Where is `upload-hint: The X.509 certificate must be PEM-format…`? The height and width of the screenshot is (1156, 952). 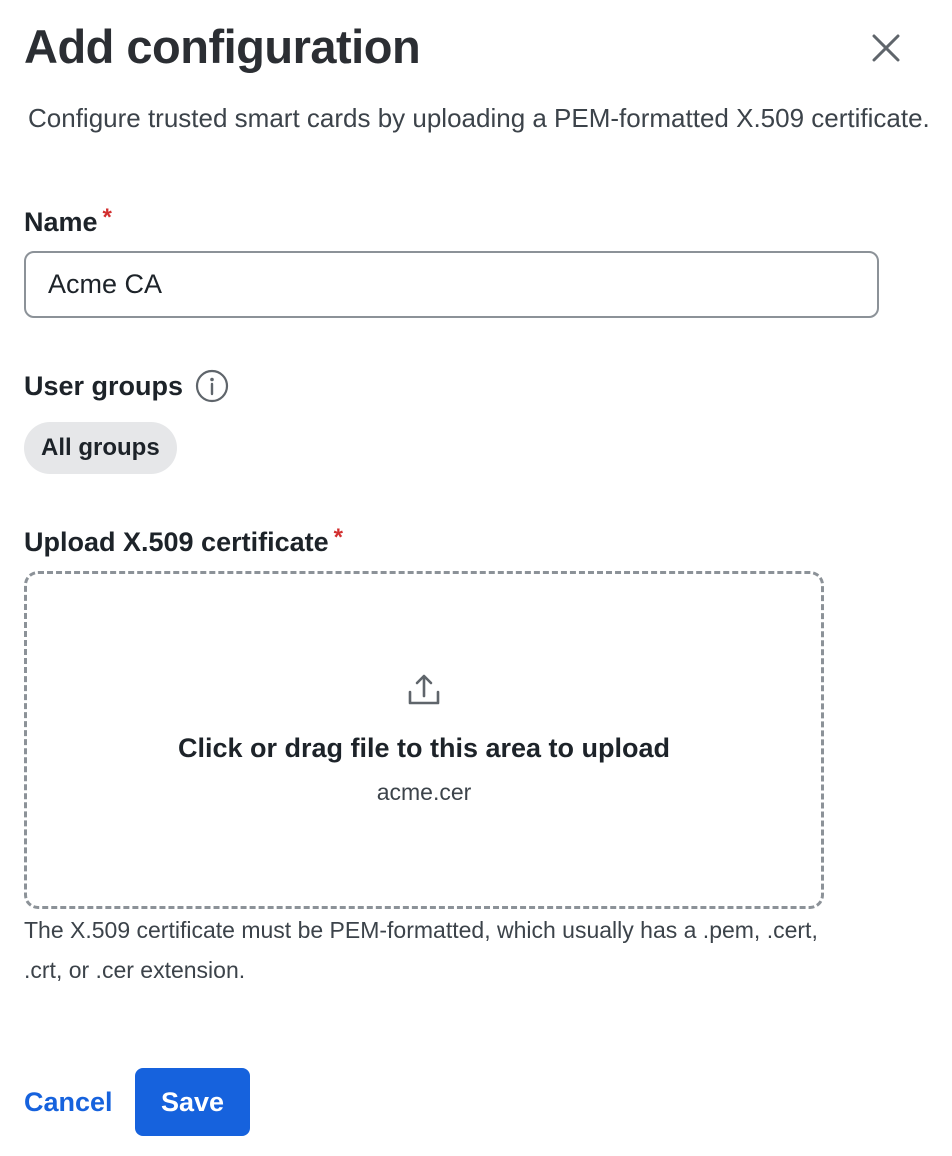 upload-hint: The X.509 certificate must be PEM-format… is located at coordinates (421, 950).